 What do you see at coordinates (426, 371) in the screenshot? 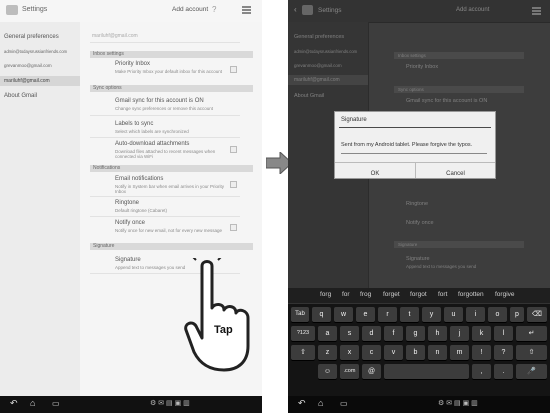
I see `space-key` at bounding box center [426, 371].